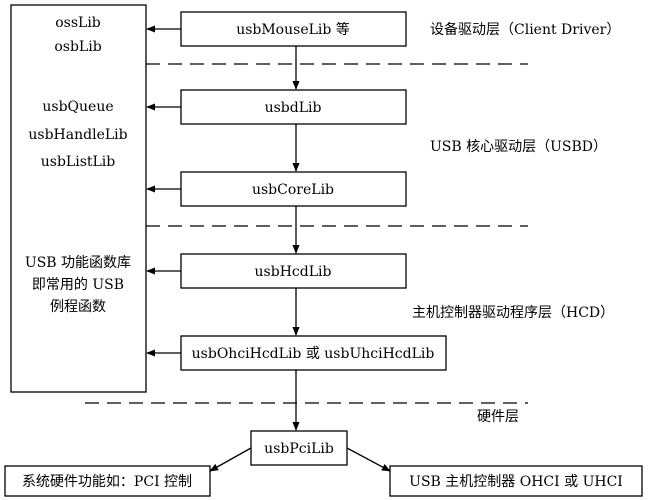 The image size is (650, 500). Describe the element at coordinates (293, 190) in the screenshot. I see `box-usbcorelib-label: usbCoreLib` at that location.